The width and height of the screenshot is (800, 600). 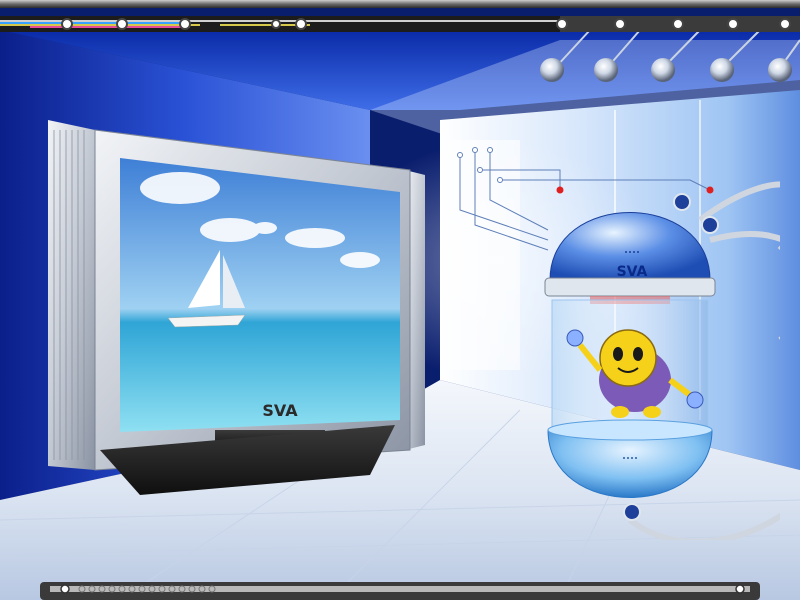 I want to click on spotlight-icon, so click(x=784, y=60).